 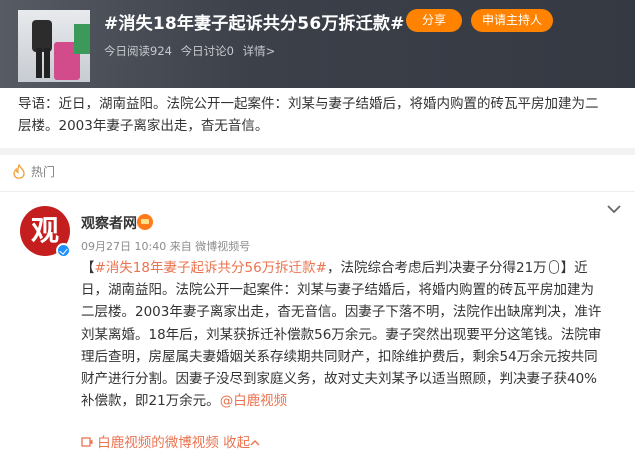 I want to click on microphone-icon, so click(x=553, y=267).